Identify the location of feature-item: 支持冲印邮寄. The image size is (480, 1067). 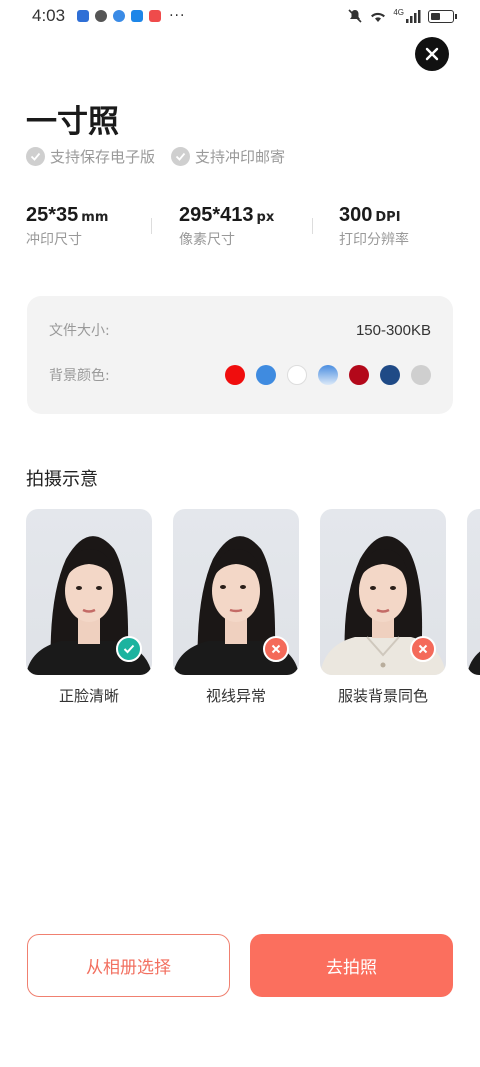
(228, 156).